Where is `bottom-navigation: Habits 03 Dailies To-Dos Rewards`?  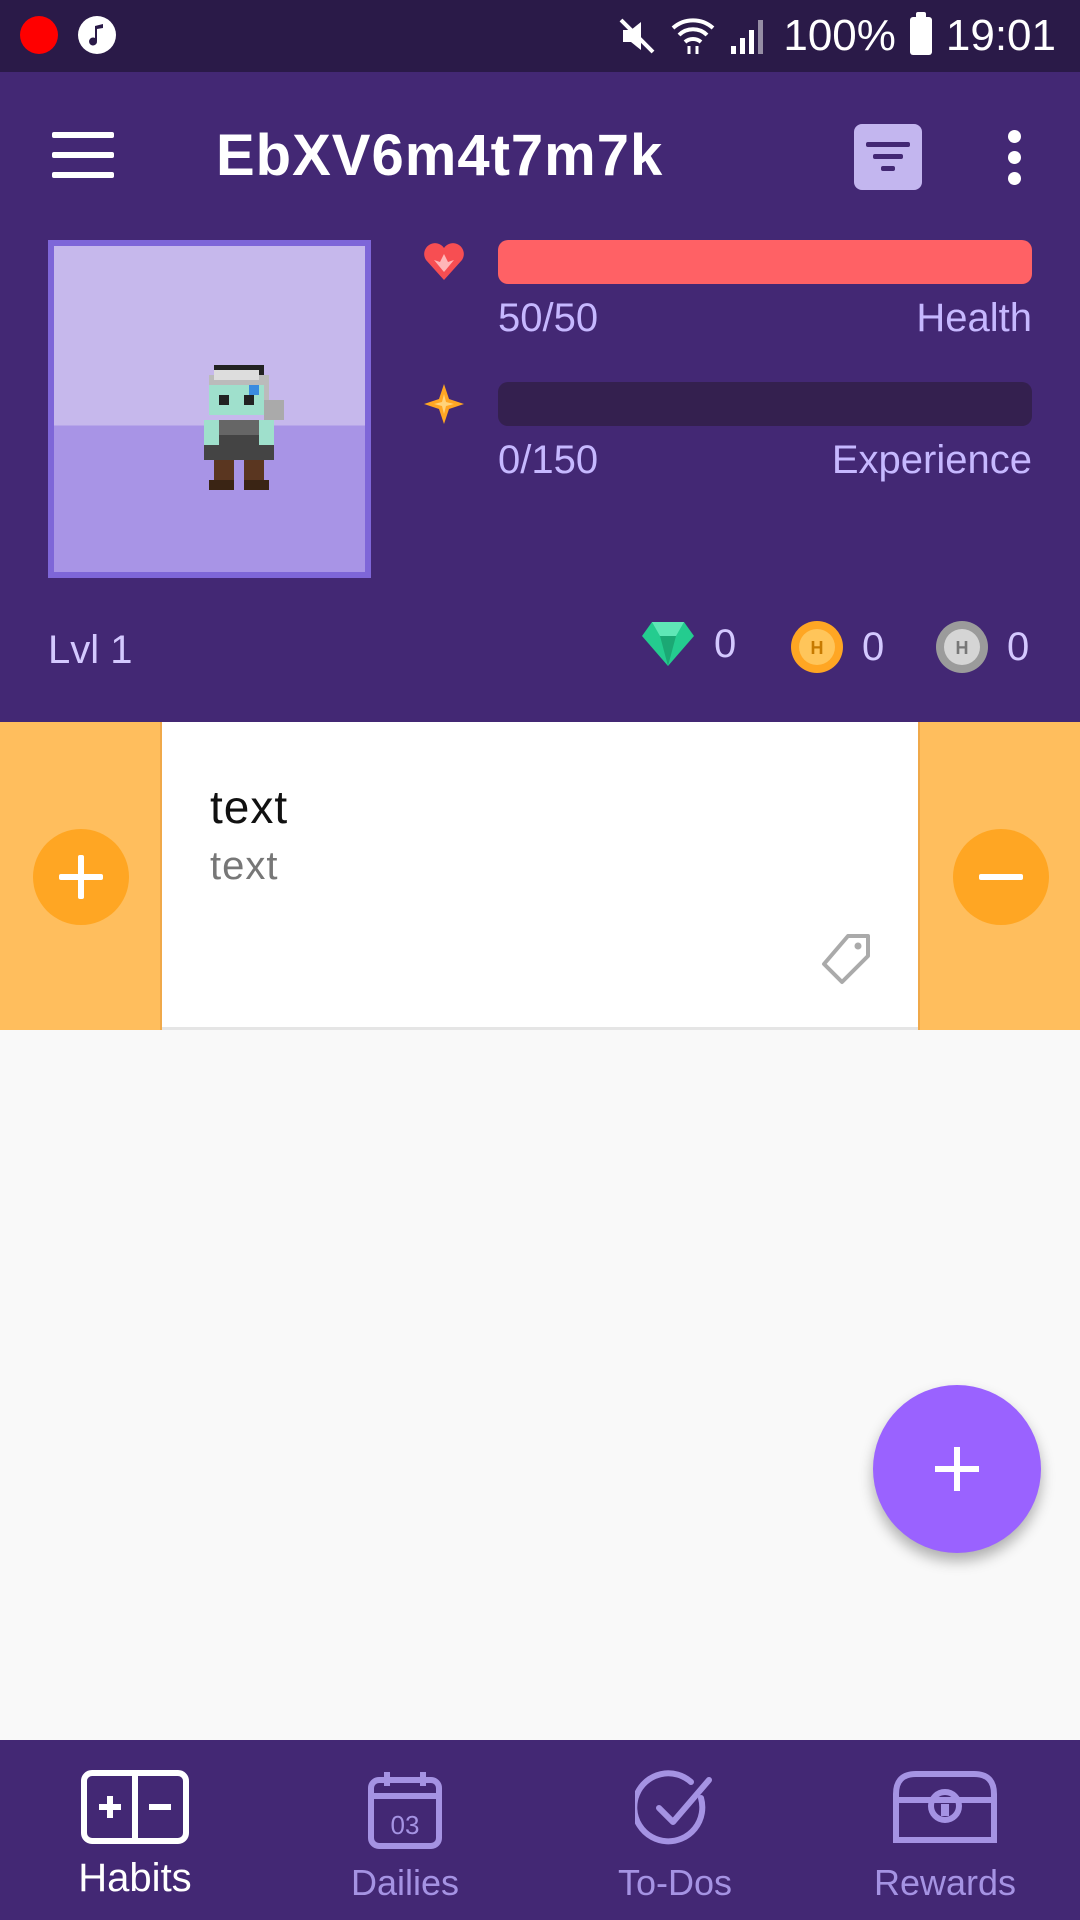
bottom-navigation: Habits 03 Dailies To-Dos Rewards is located at coordinates (540, 1830).